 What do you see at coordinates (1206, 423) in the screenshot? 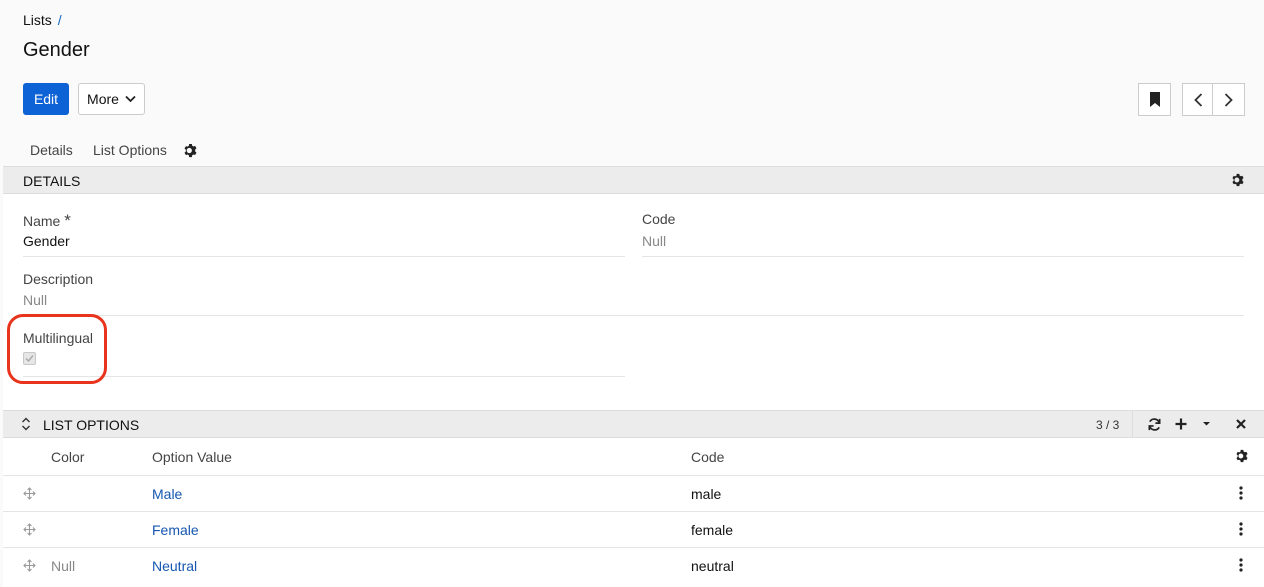
I see `caret-down-icon` at bounding box center [1206, 423].